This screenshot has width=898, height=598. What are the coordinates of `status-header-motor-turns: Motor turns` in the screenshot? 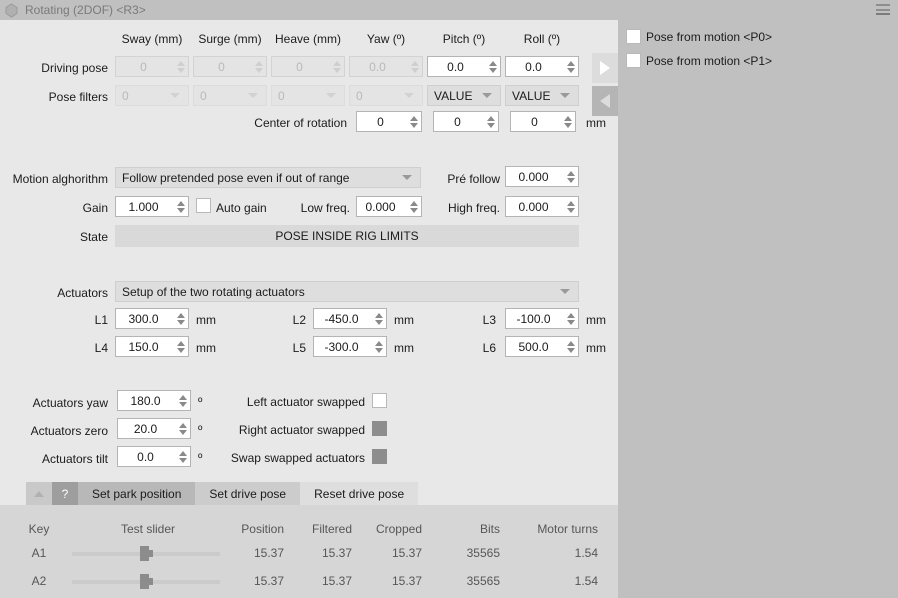 It's located at (567, 529).